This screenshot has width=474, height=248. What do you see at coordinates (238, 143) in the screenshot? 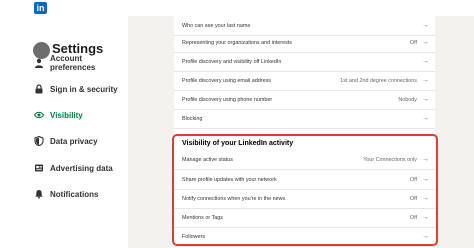
I see `section-title-activity-visibility: Visibility of your LinkedIn activity` at bounding box center [238, 143].